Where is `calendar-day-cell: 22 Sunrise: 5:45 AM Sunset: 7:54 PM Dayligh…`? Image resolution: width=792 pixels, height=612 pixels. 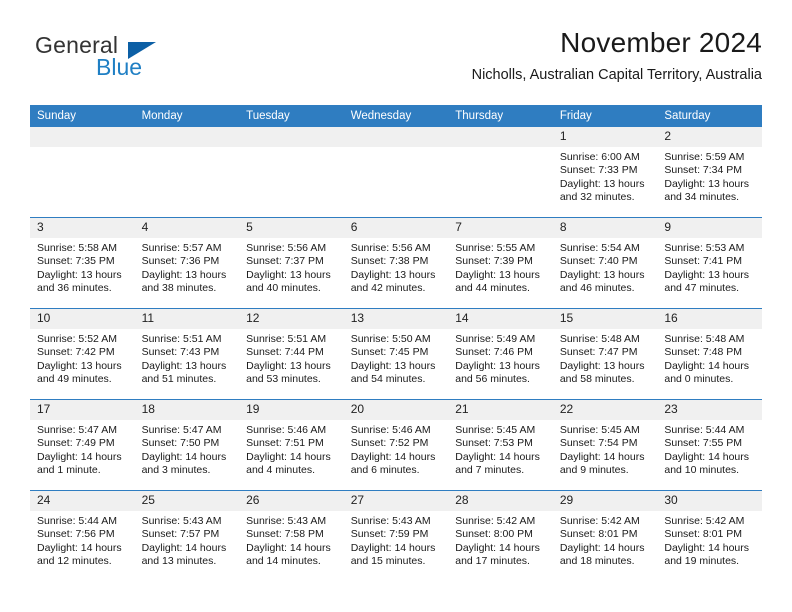
calendar-day-cell: 22 Sunrise: 5:45 AM Sunset: 7:54 PM Dayligh… is located at coordinates (605, 445).